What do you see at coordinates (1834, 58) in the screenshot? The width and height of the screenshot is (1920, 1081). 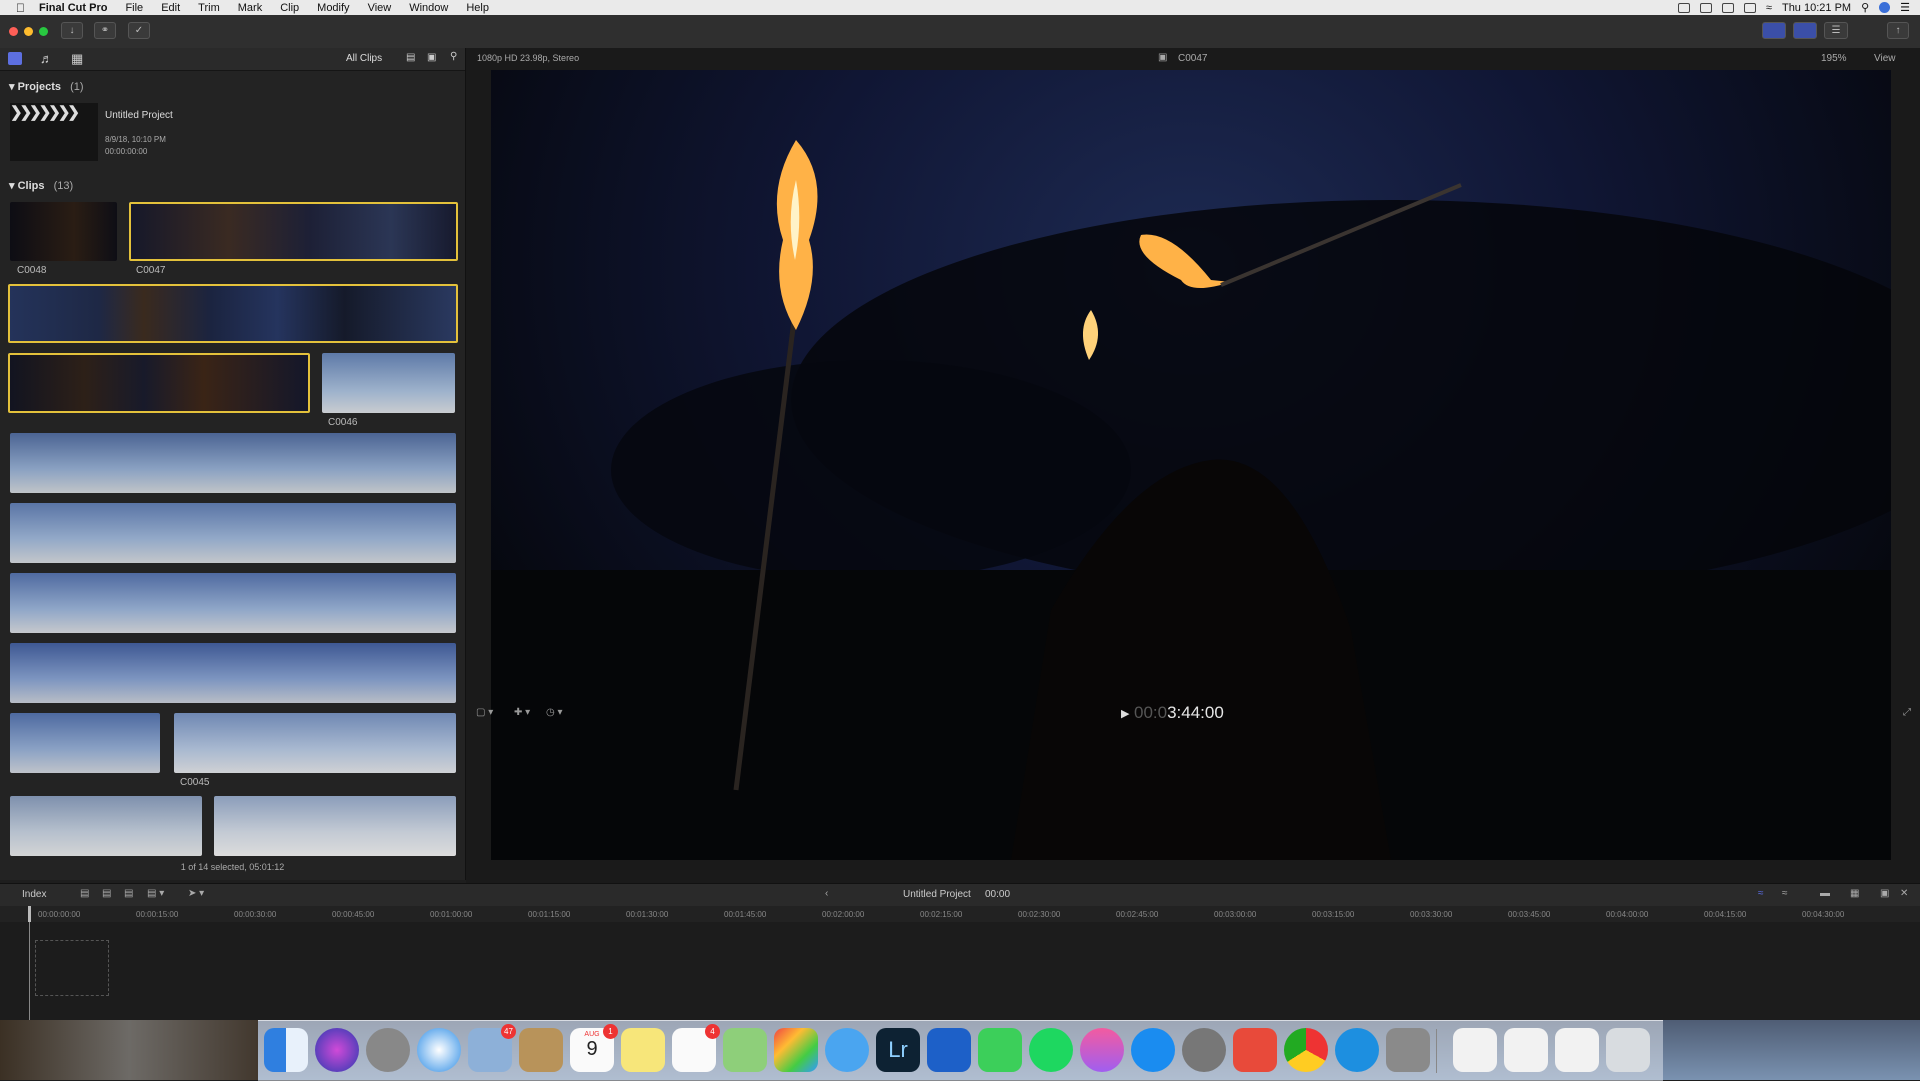 I see `zoom-dropdown: 195%` at bounding box center [1834, 58].